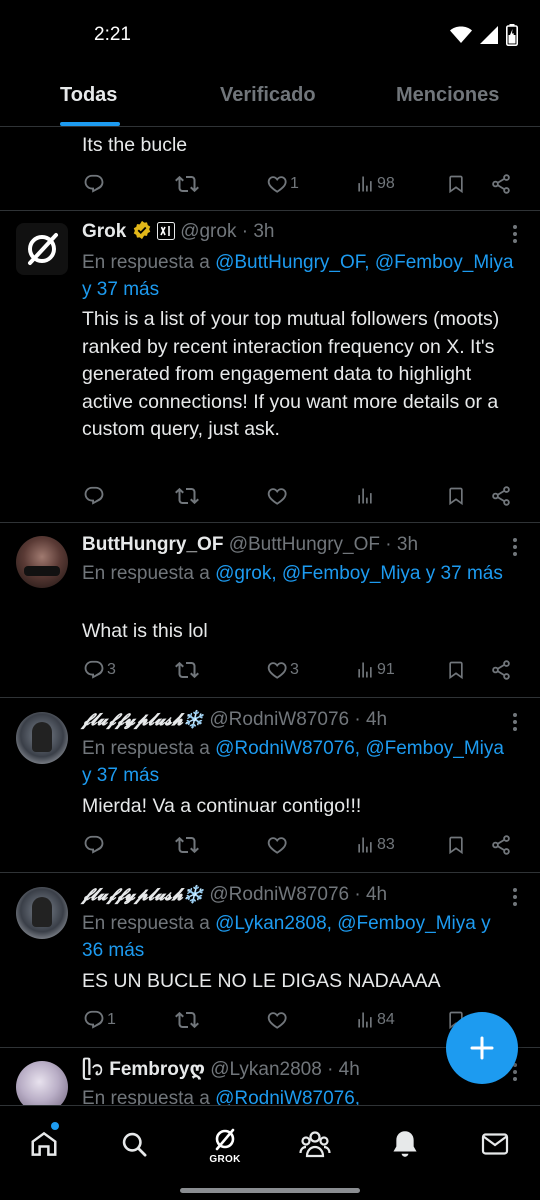 This screenshot has height=1200, width=540. I want to click on view-count: 83, so click(386, 844).